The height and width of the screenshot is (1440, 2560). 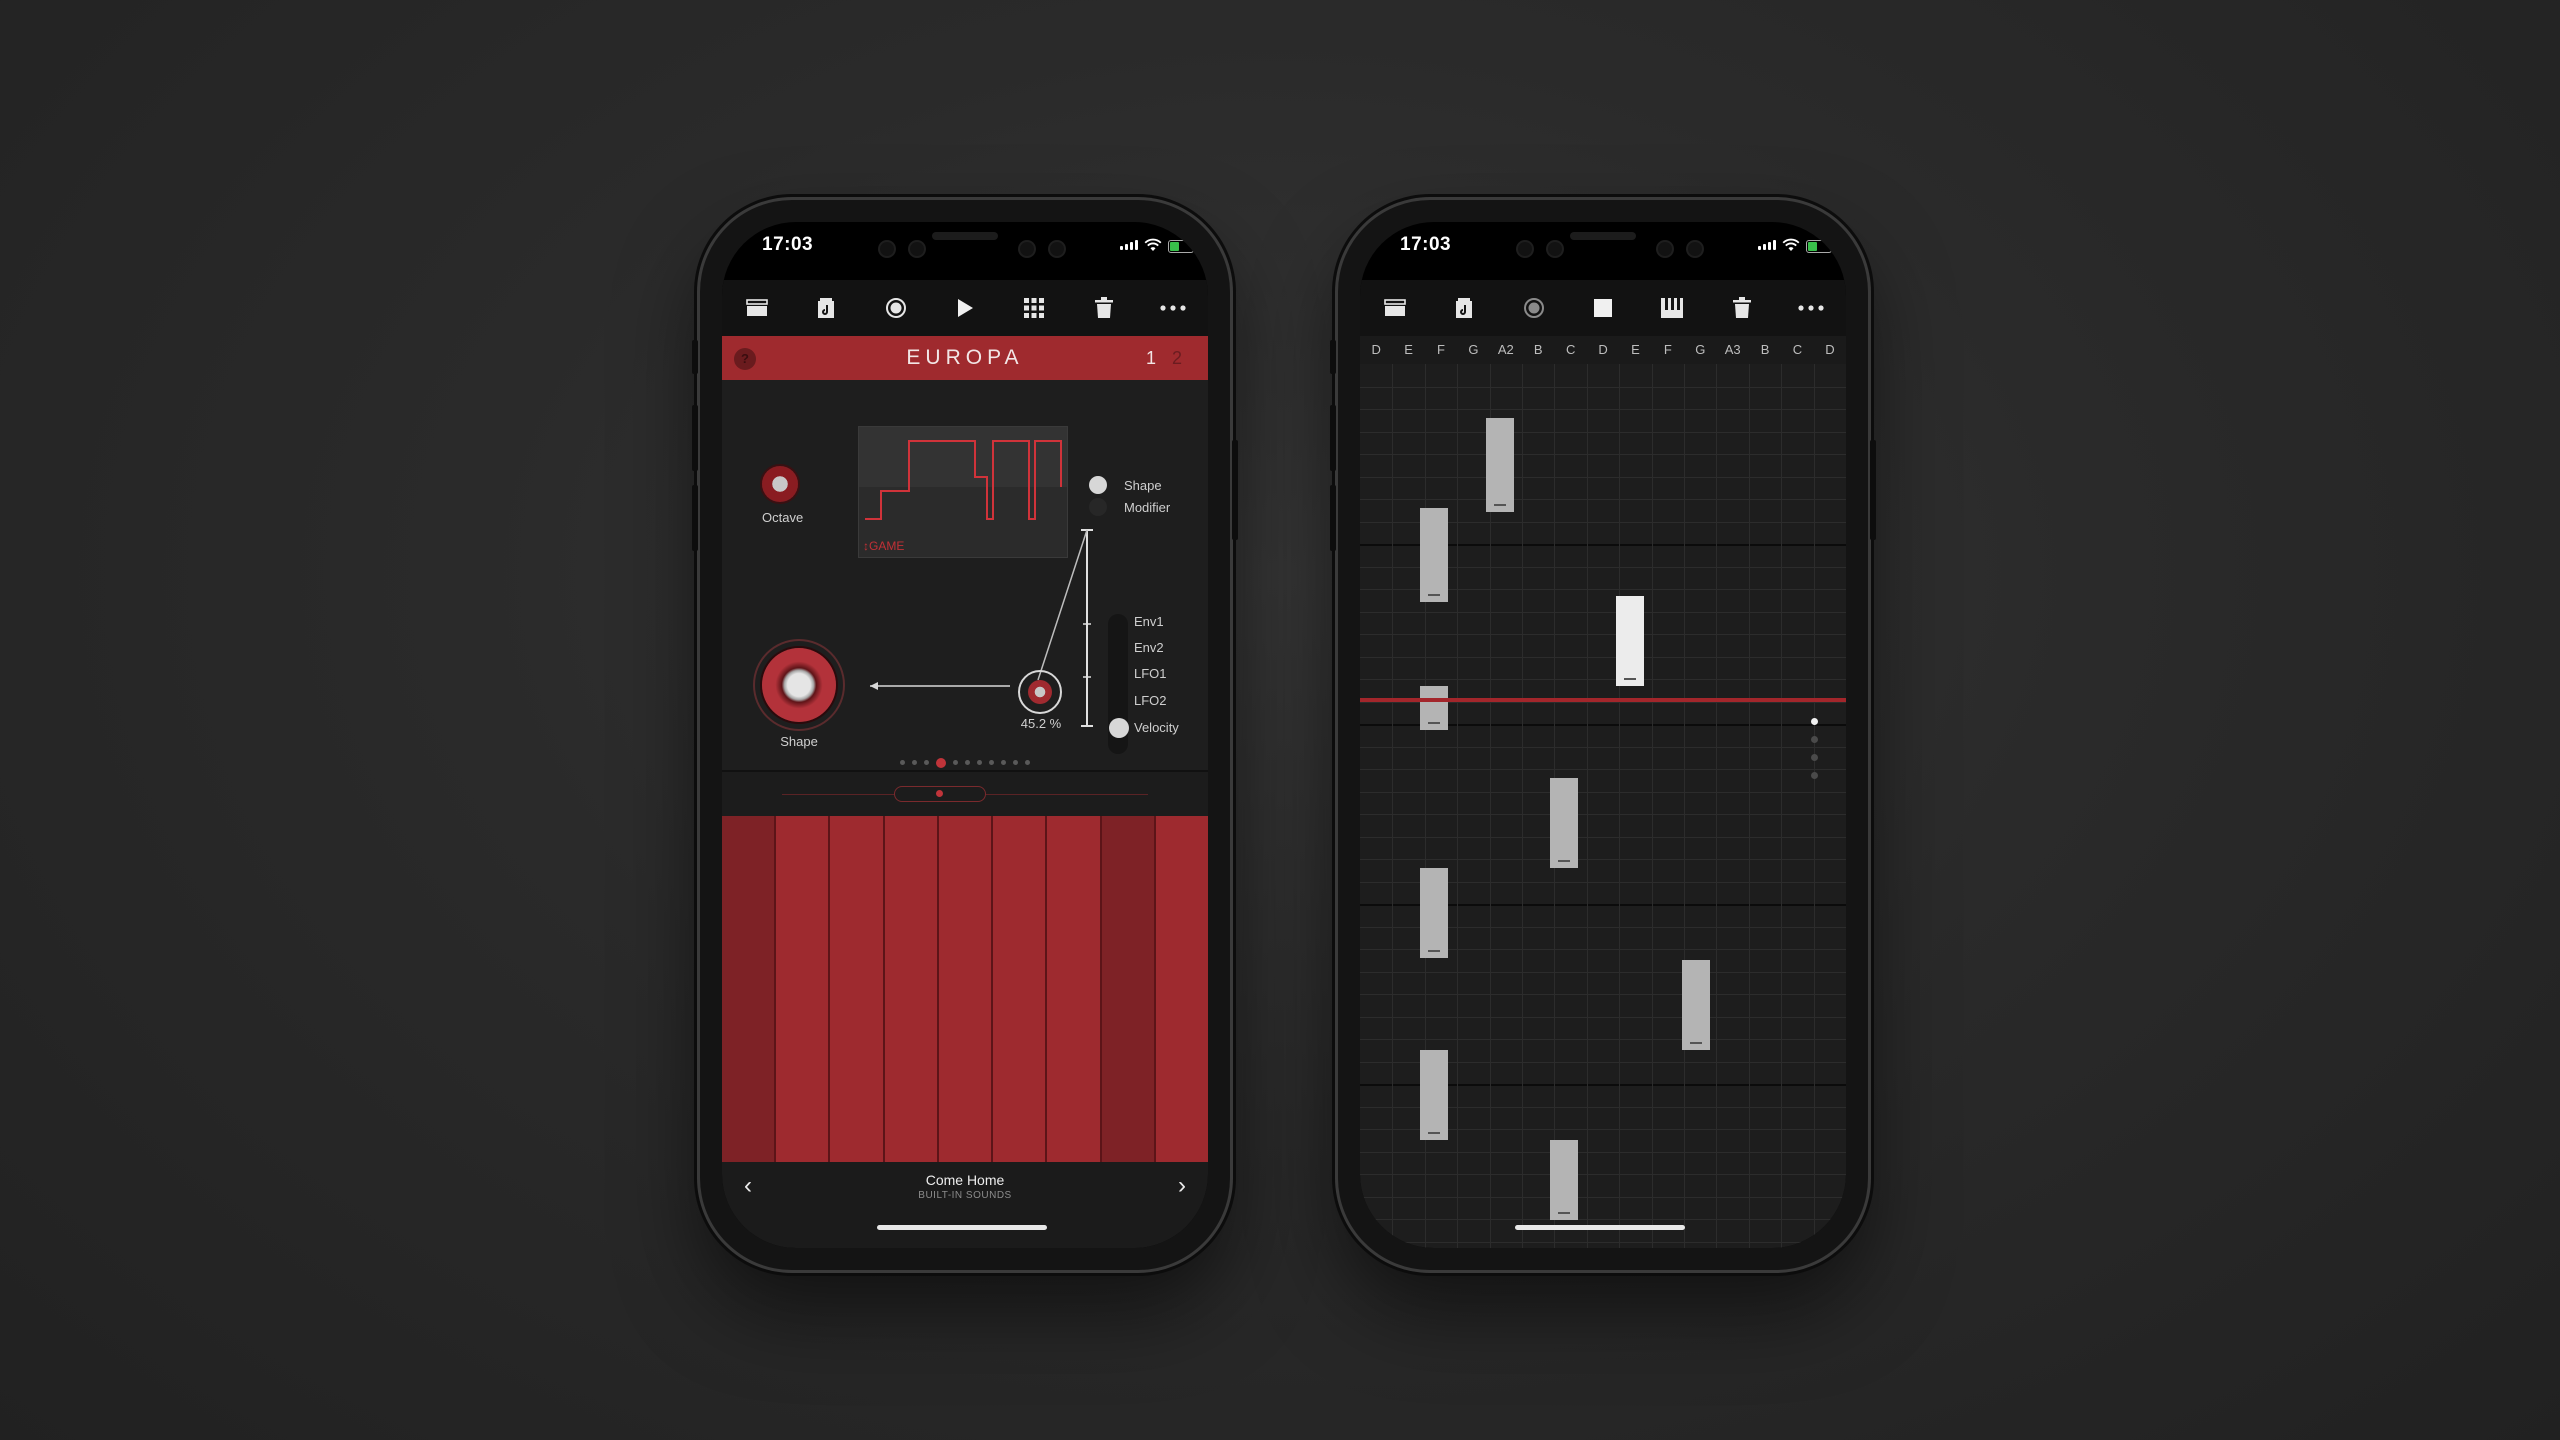 I want to click on split-handle, so click(x=940, y=794).